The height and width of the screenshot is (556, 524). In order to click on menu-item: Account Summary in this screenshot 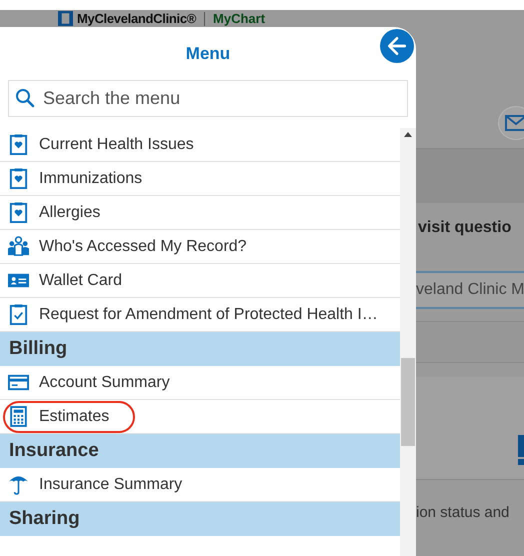, I will do `click(200, 383)`.